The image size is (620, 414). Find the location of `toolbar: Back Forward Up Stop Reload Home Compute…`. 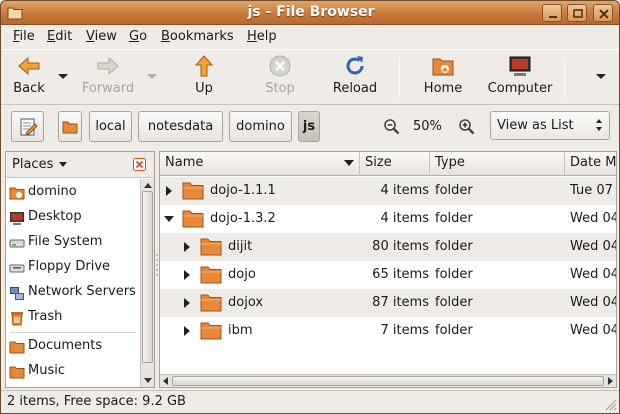

toolbar: Back Forward Up Stop Reload Home Compute… is located at coordinates (310, 77).